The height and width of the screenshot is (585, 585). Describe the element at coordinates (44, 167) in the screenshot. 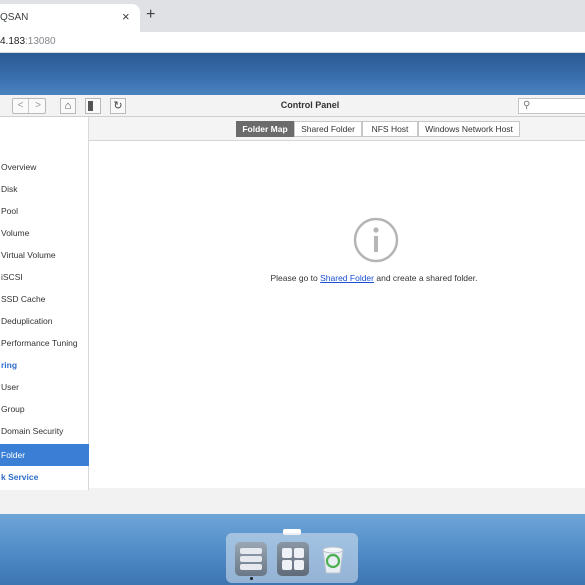

I see `sidebar-item-overview: Overview` at that location.